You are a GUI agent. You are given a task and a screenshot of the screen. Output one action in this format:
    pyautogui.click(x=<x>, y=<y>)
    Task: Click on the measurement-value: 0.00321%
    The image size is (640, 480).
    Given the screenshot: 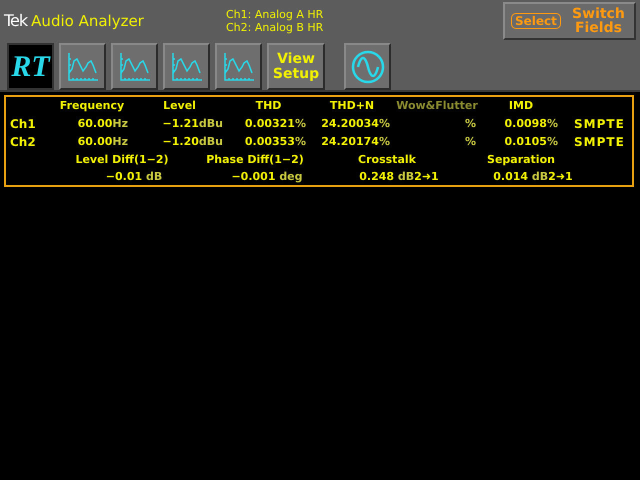 What is the action you would take?
    pyautogui.click(x=275, y=124)
    